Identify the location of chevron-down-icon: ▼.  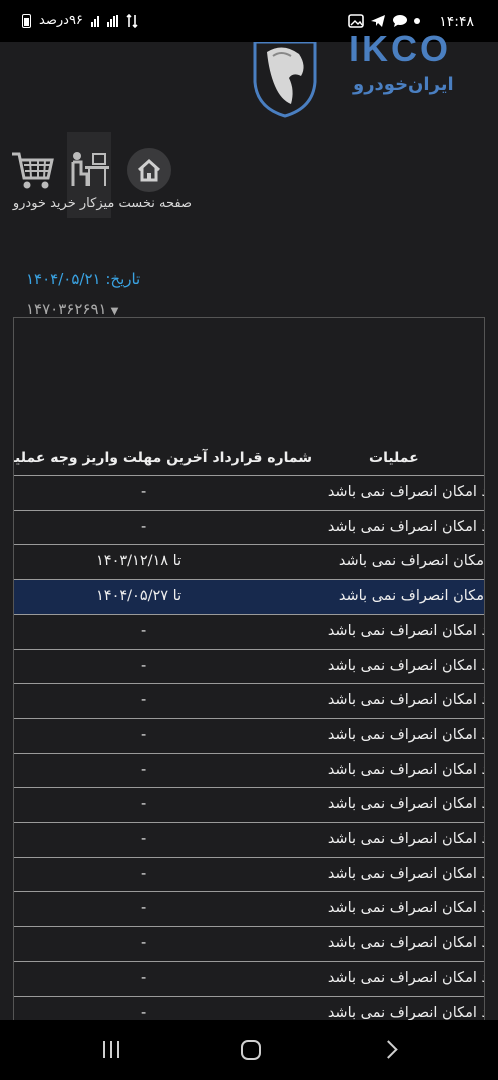
(114, 311).